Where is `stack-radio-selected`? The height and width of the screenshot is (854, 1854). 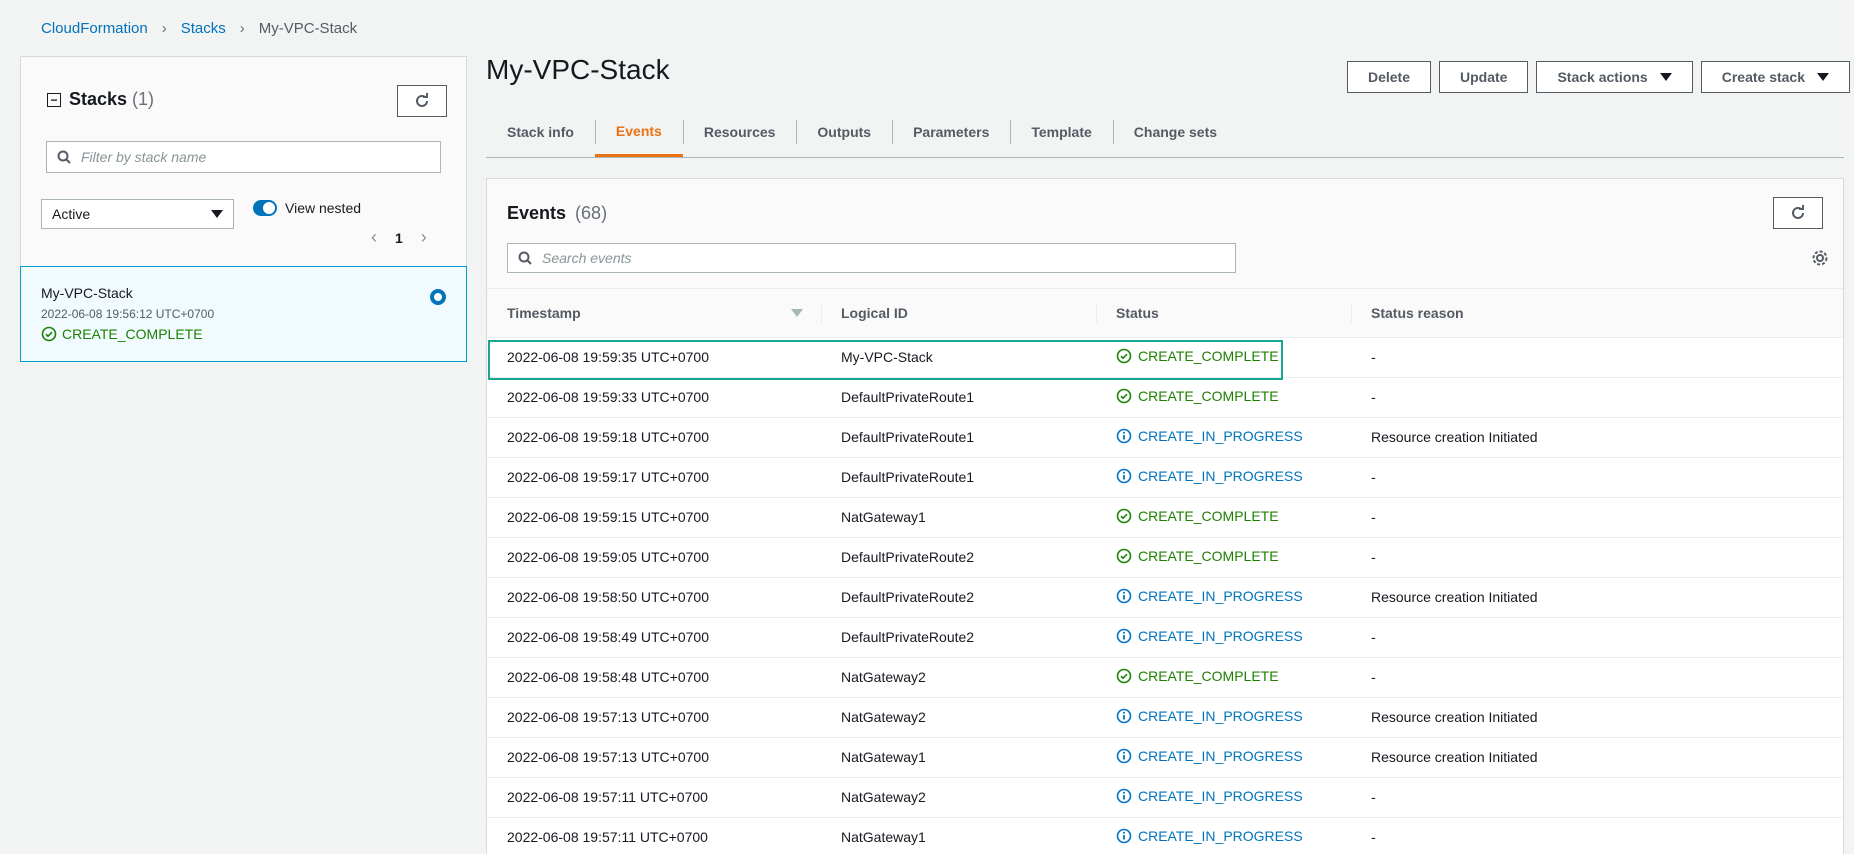
stack-radio-selected is located at coordinates (438, 297).